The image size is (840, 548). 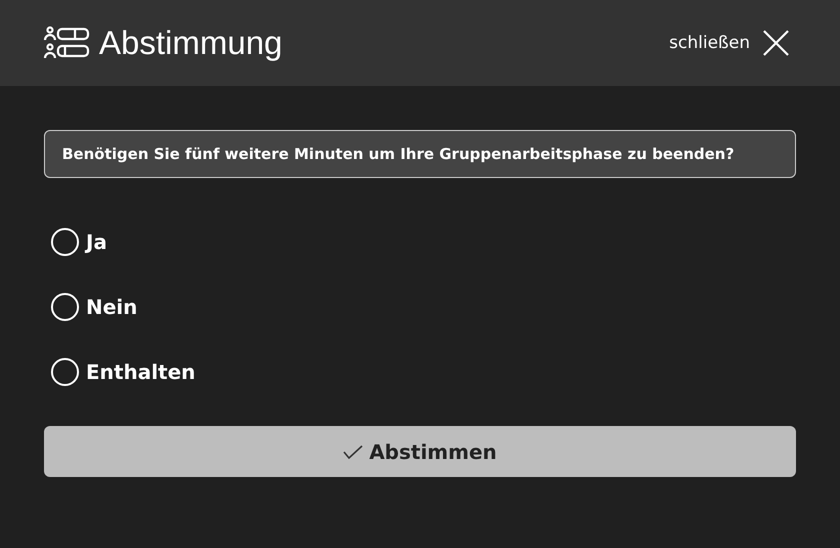 What do you see at coordinates (96, 242) in the screenshot?
I see `option-label: Ja` at bounding box center [96, 242].